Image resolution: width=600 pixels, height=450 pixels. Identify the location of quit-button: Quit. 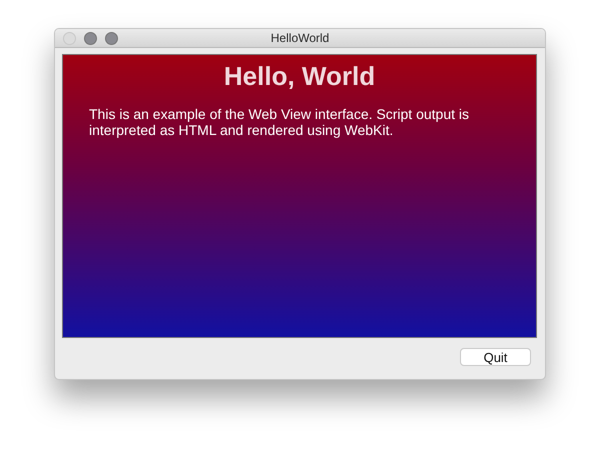
(495, 357).